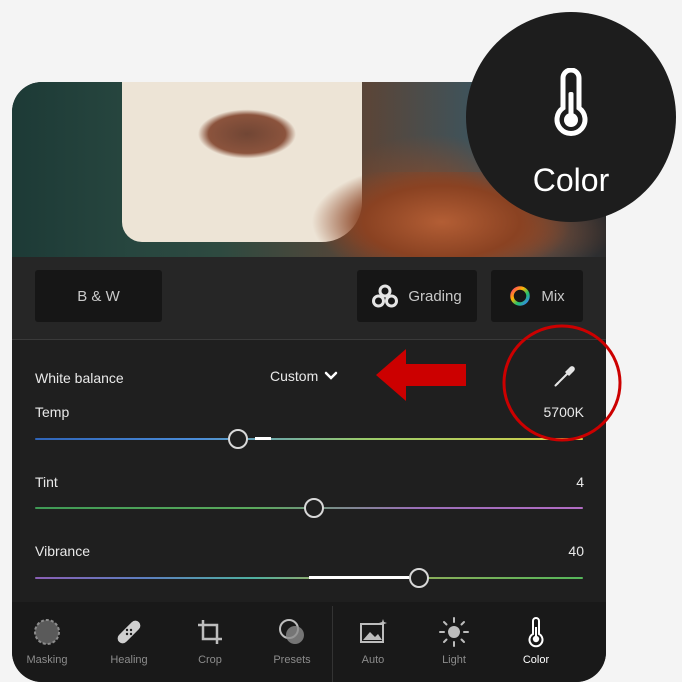 Image resolution: width=682 pixels, height=682 pixels. What do you see at coordinates (237, 439) in the screenshot?
I see `temp-slider-knob` at bounding box center [237, 439].